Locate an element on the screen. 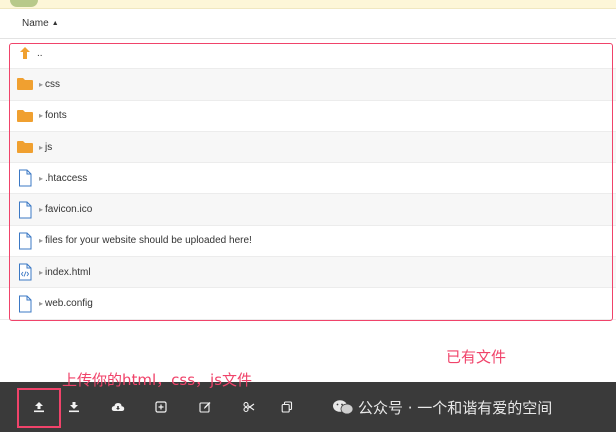  parent-dir-icon is located at coordinates (25, 53).